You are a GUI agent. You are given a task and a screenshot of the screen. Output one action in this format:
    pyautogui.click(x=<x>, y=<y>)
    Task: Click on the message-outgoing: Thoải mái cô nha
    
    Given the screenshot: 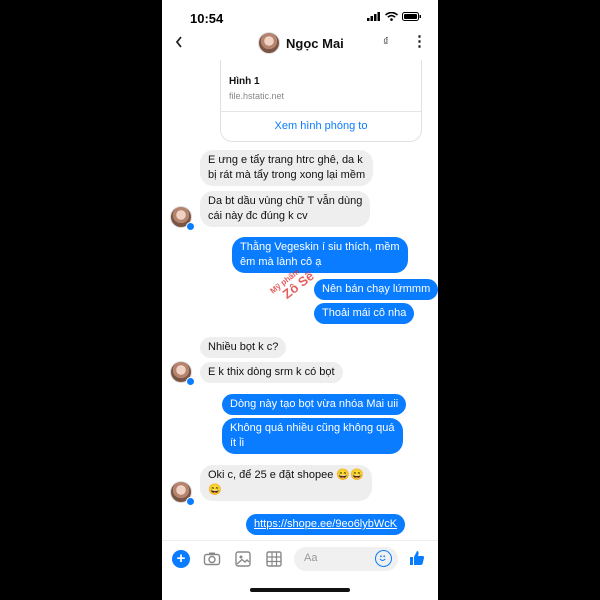 What is the action you would take?
    pyautogui.click(x=364, y=313)
    